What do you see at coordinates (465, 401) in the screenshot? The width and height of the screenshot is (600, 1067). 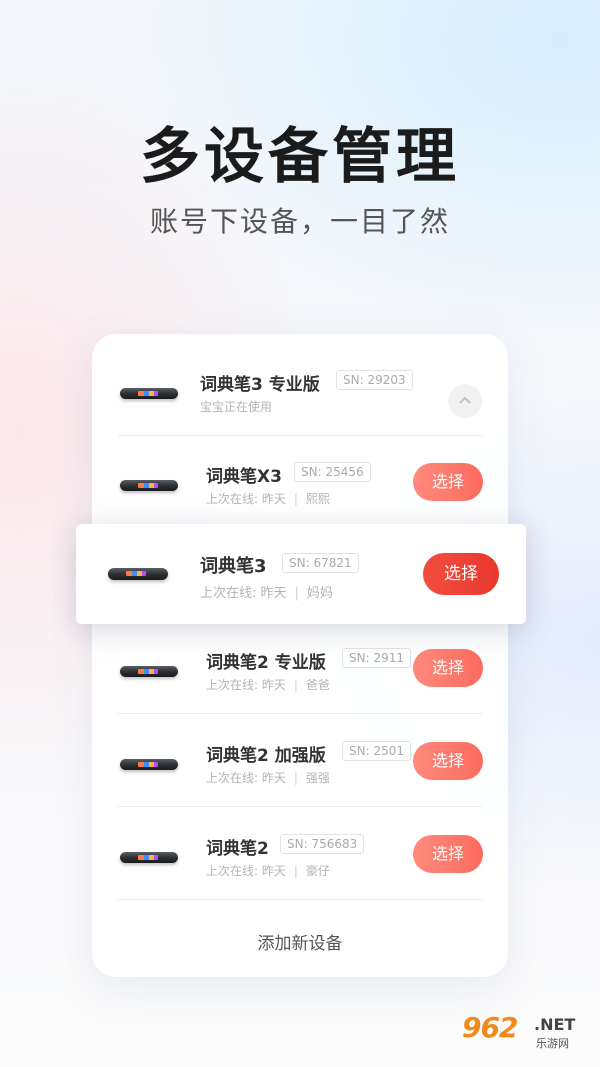 I see `chevron-up-icon` at bounding box center [465, 401].